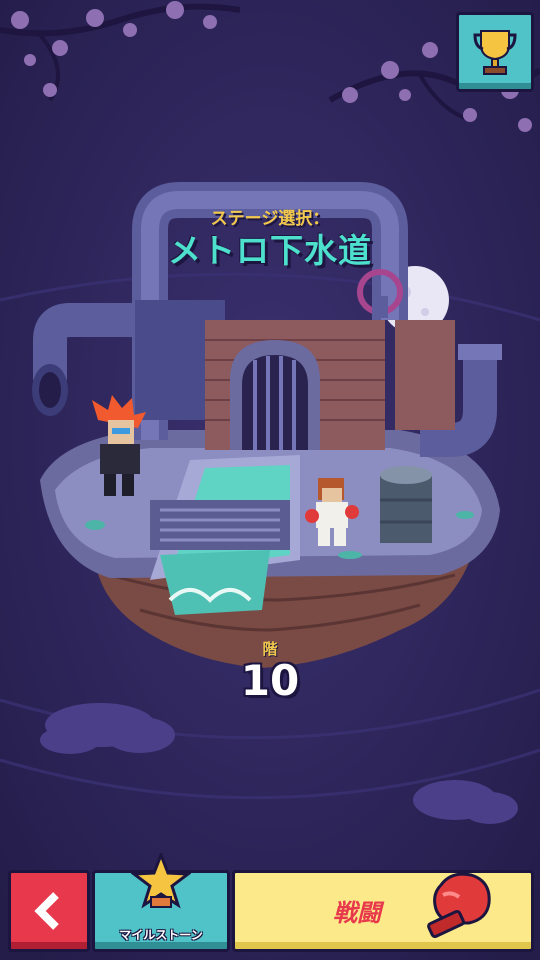 Image resolution: width=540 pixels, height=960 pixels. Describe the element at coordinates (357, 913) in the screenshot. I see `battle-label: 戦闘` at that location.